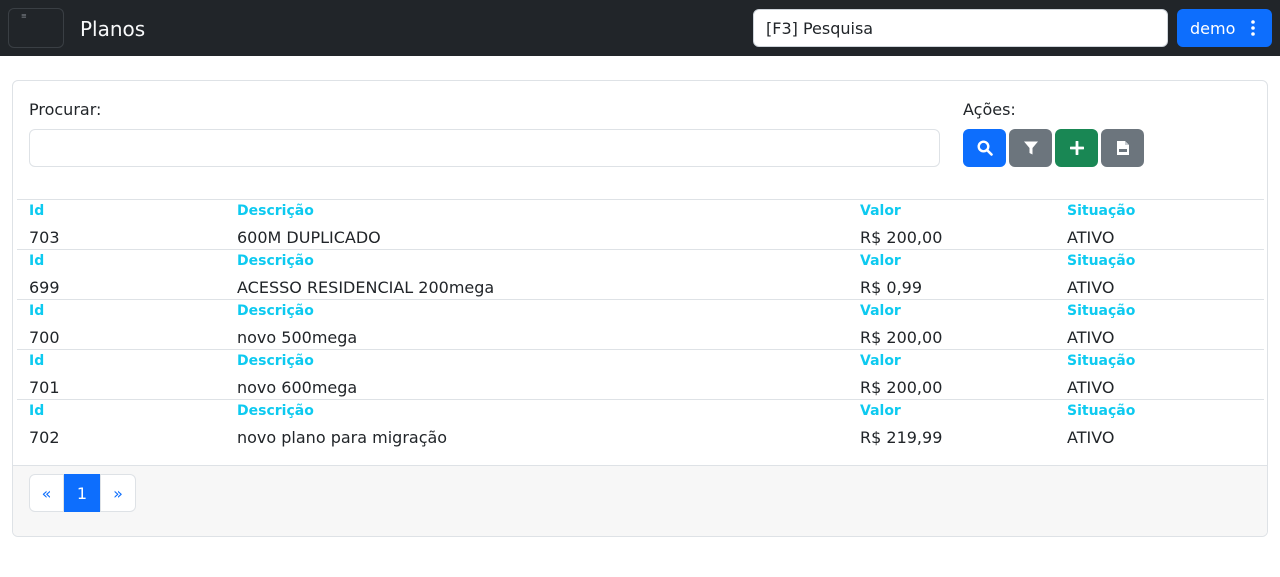 The height and width of the screenshot is (577, 1280). What do you see at coordinates (366, 287) in the screenshot?
I see `plan-description: ACESSO RESIDENCIAL 200mega` at bounding box center [366, 287].